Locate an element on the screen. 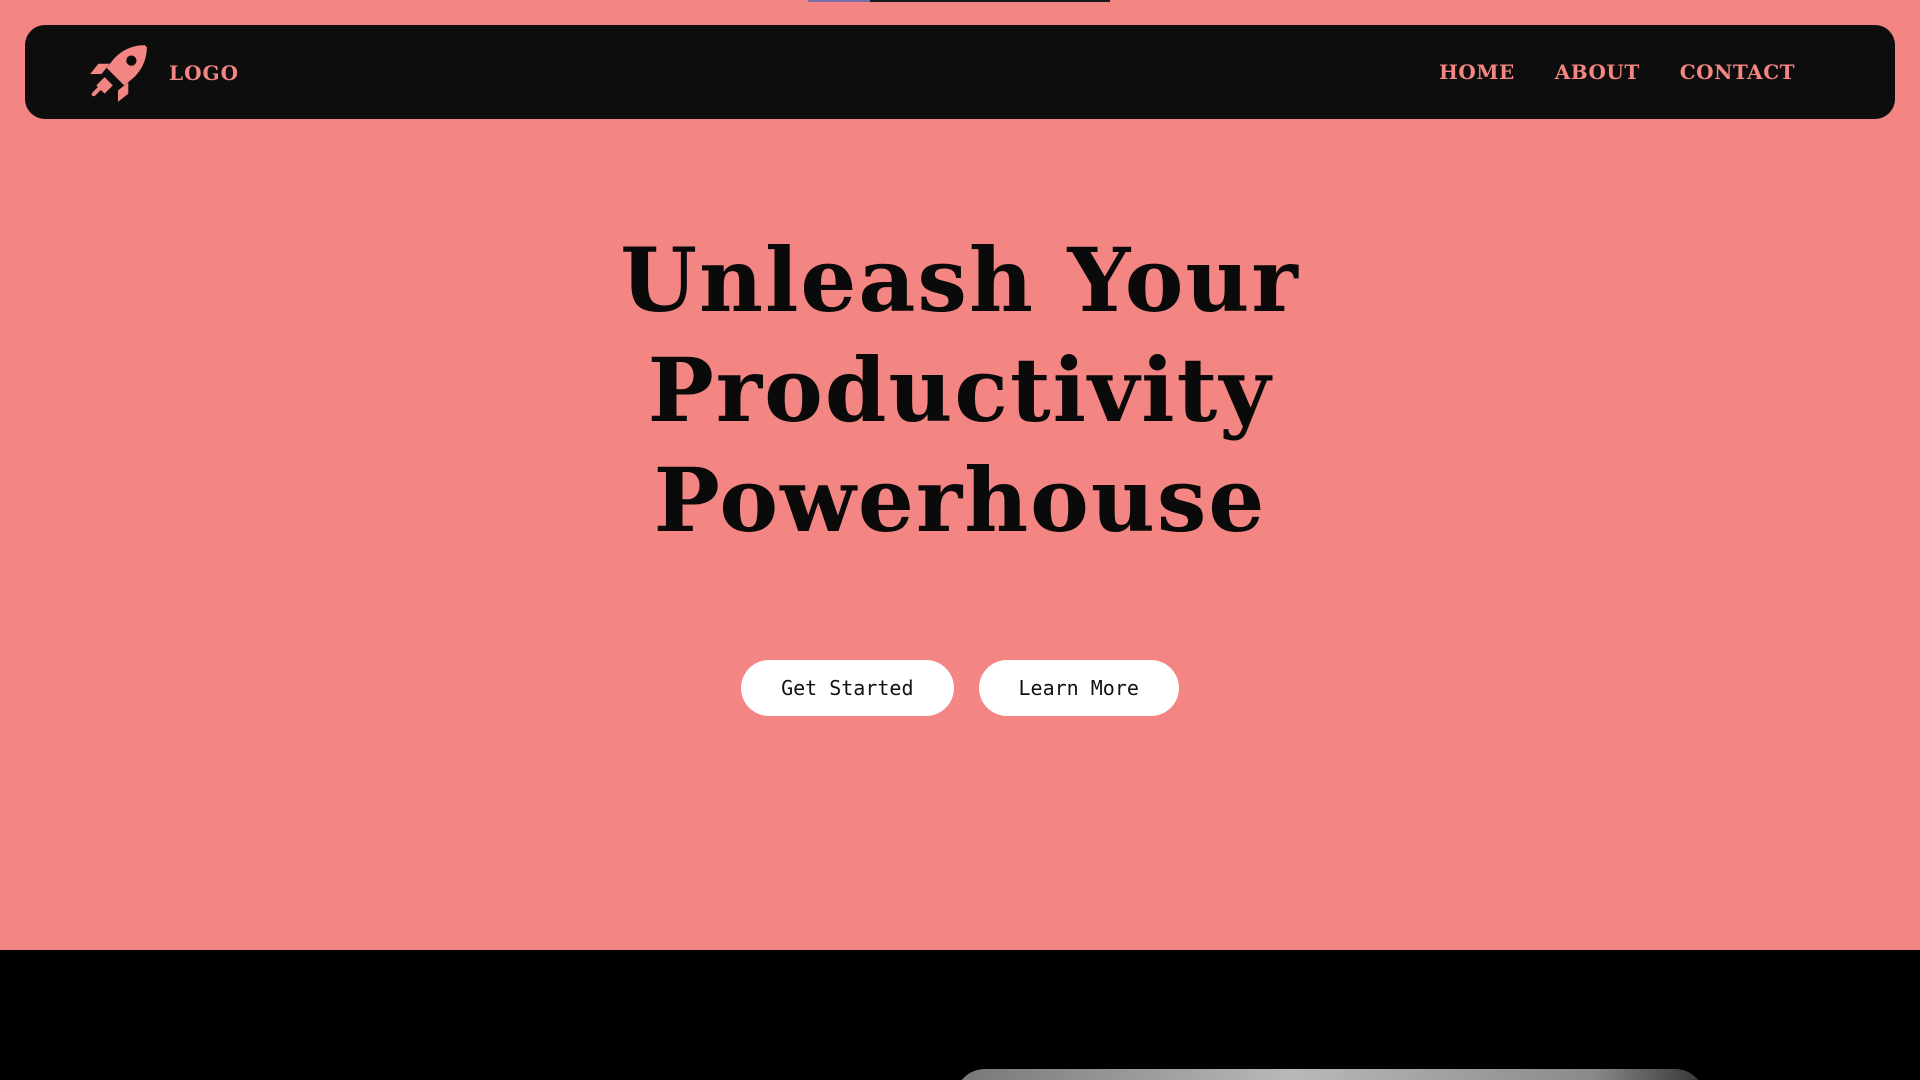  hero-title: Unleash Your Productivity Powerhouse is located at coordinates (960, 390).